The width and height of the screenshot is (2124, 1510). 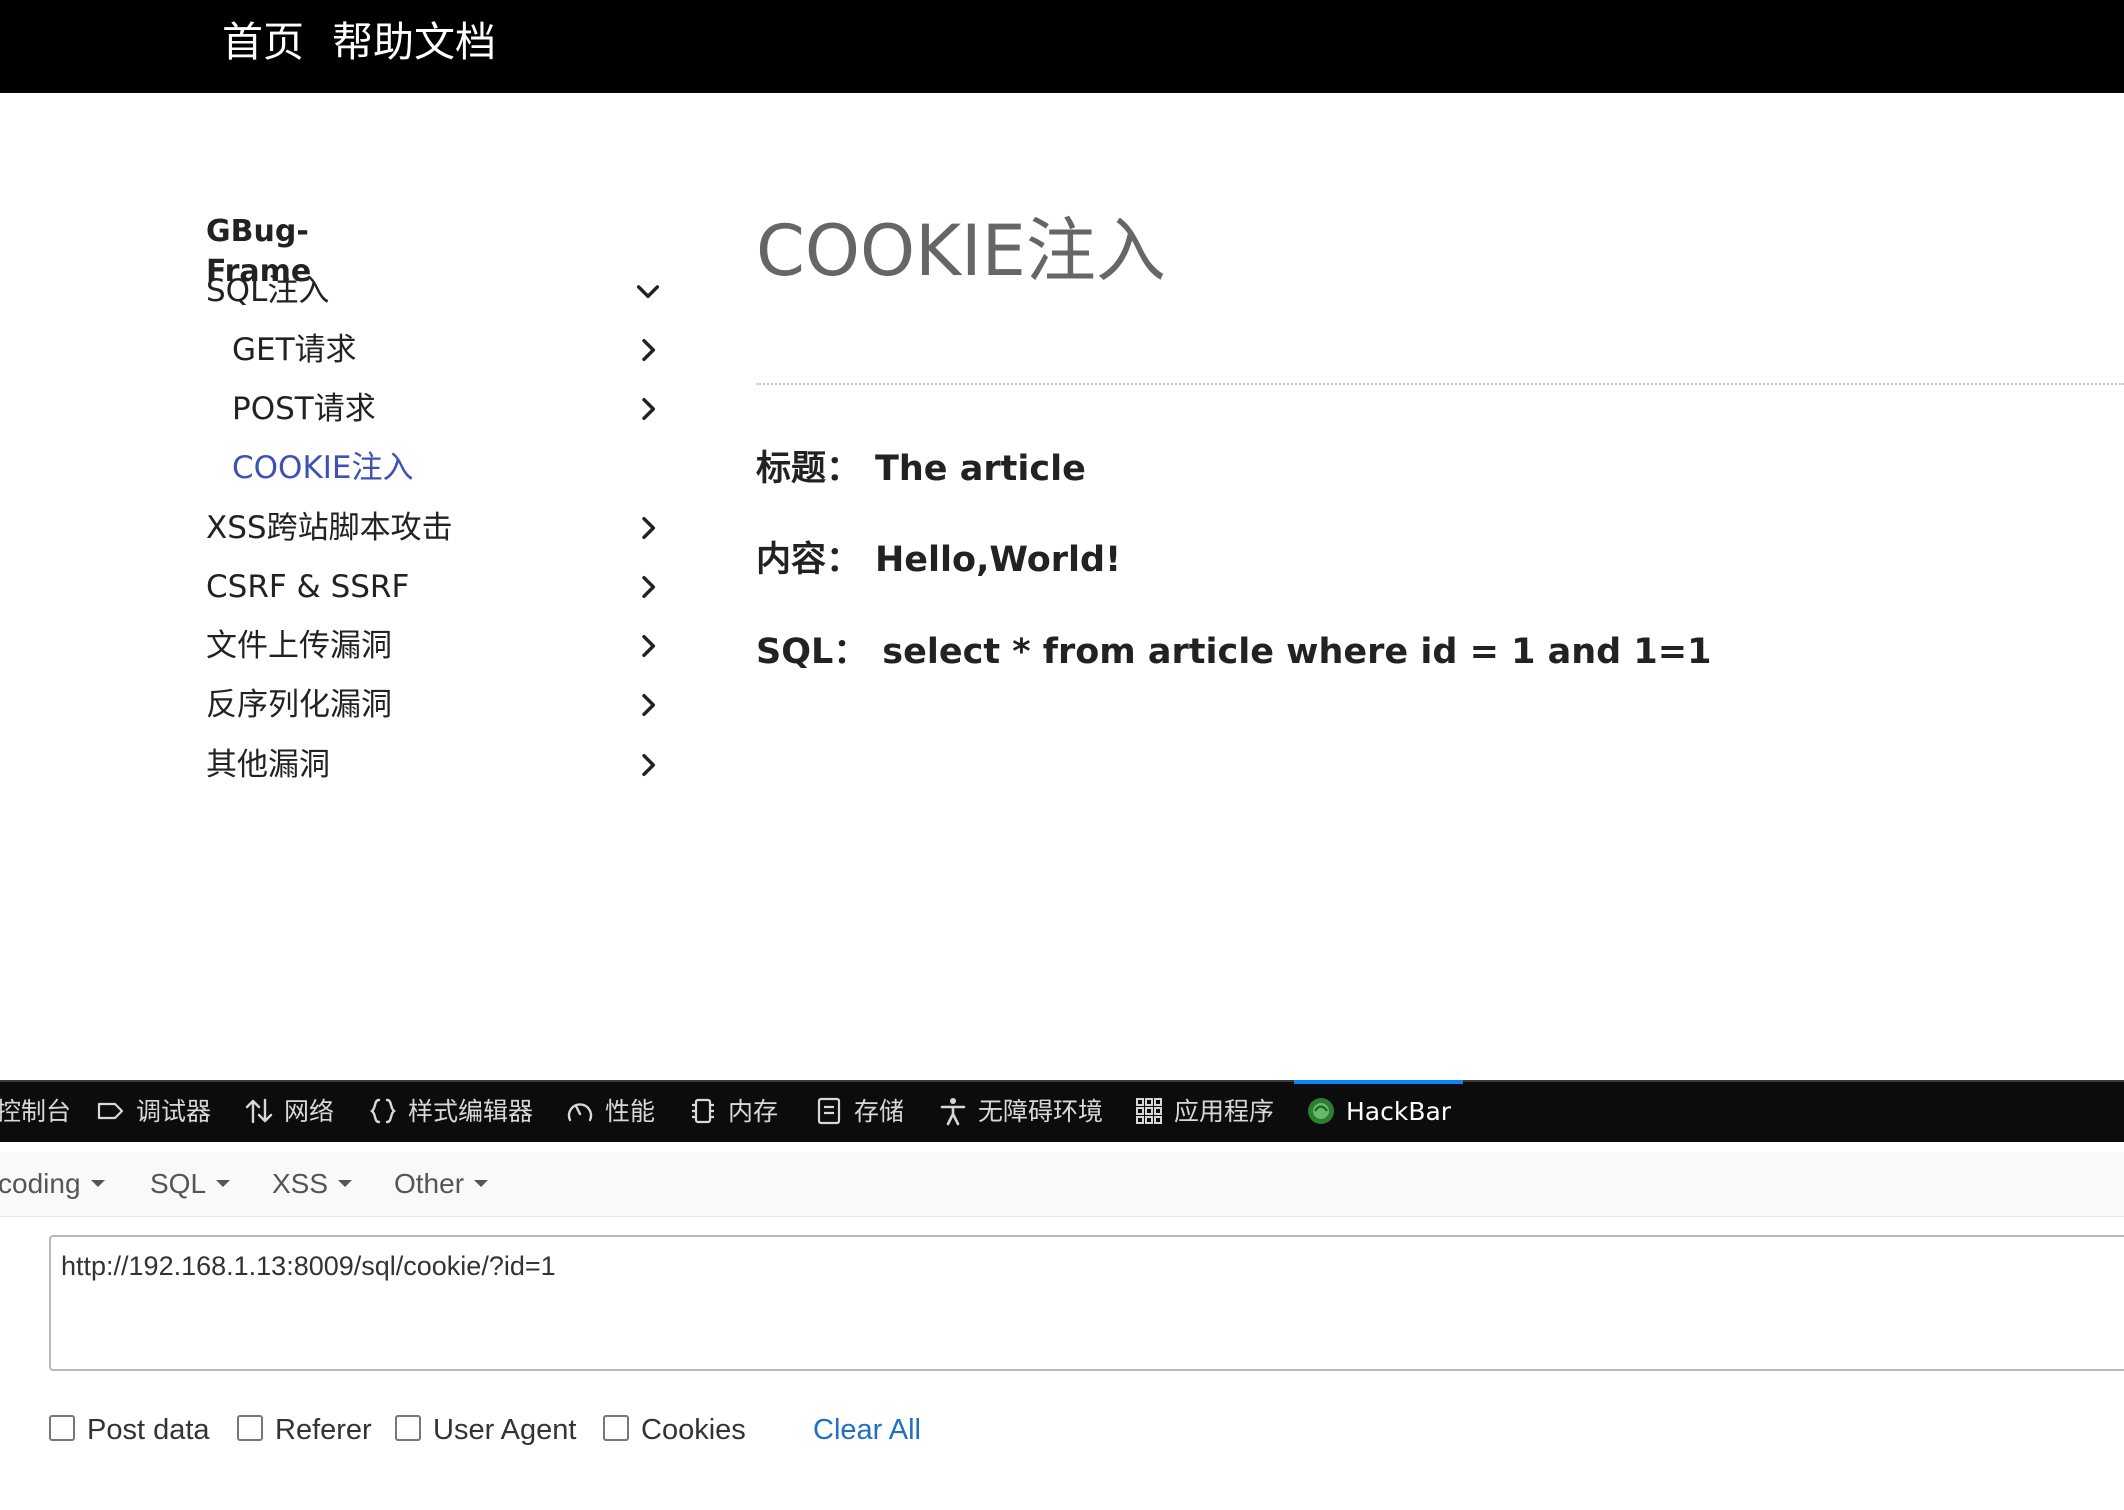 What do you see at coordinates (753, 1111) in the screenshot?
I see `tab-label: 内存` at bounding box center [753, 1111].